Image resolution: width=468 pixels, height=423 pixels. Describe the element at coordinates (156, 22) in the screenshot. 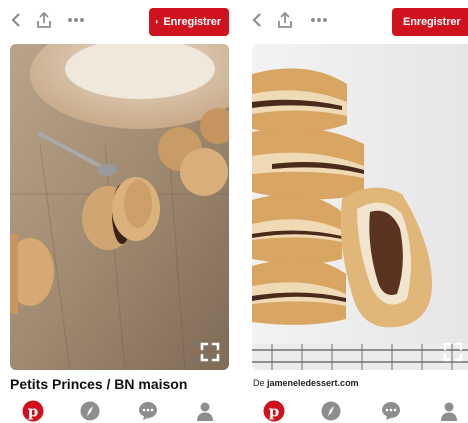

I see `pushpin-icon` at that location.